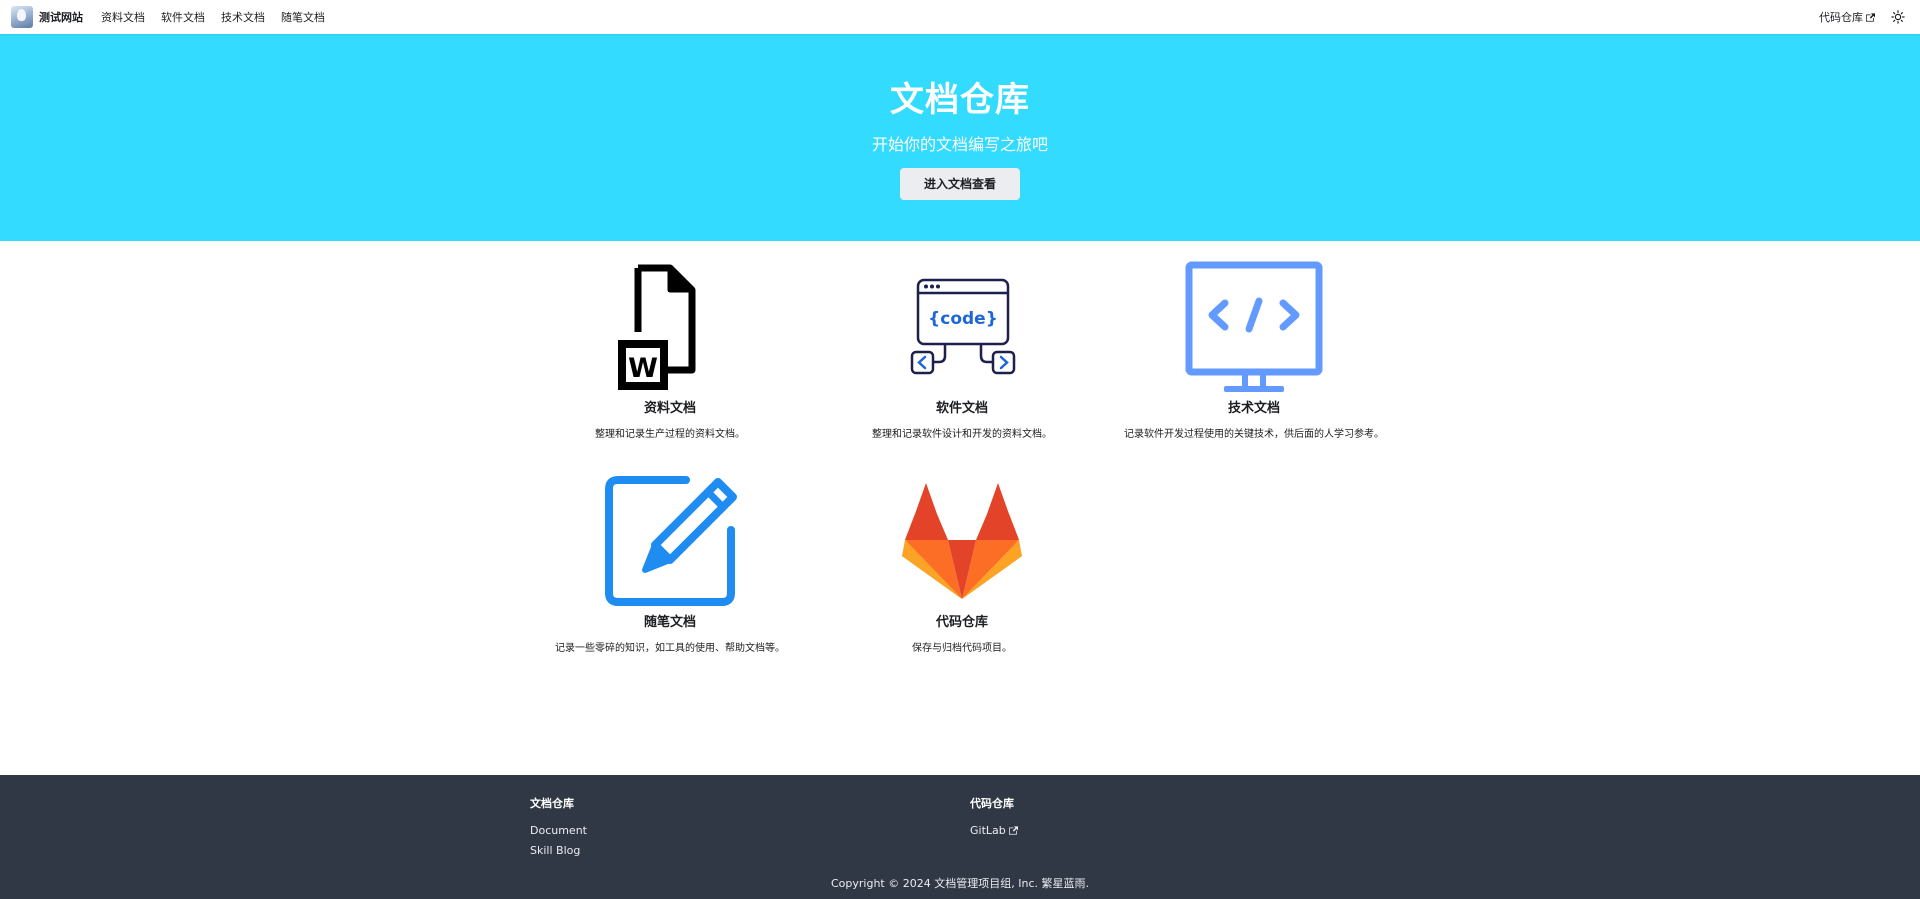 The width and height of the screenshot is (1920, 899). Describe the element at coordinates (552, 803) in the screenshot. I see `footer-column-title: 文档仓库` at that location.